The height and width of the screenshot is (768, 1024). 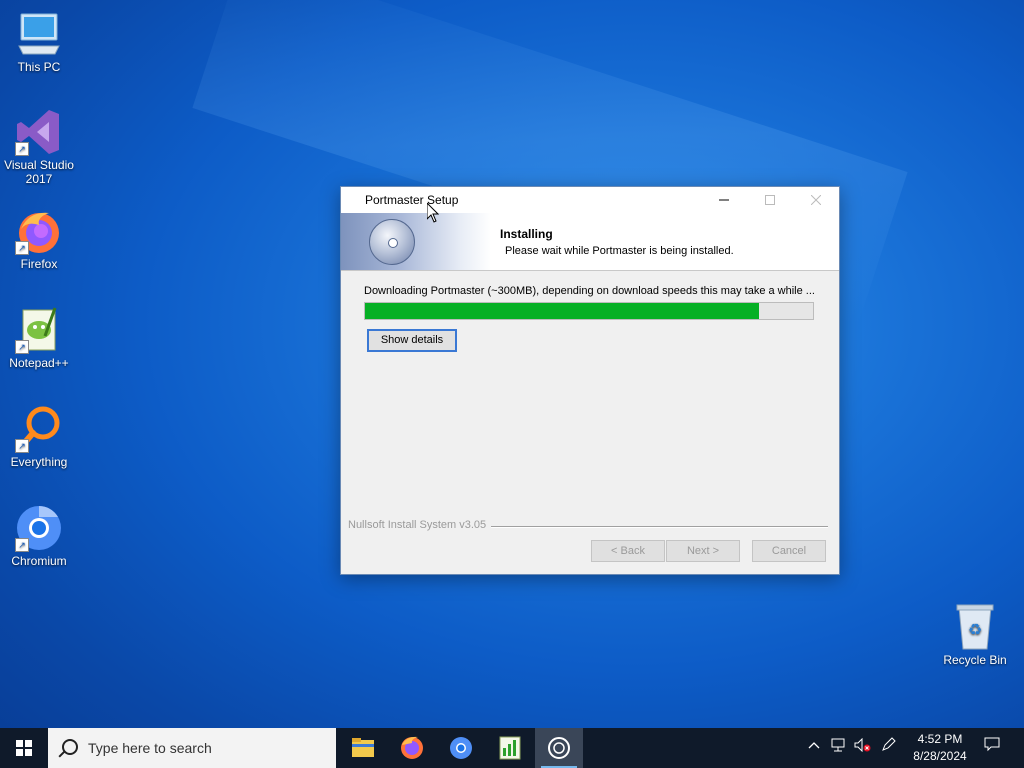 I want to click on desktop-icon-everything: ↗ Everything, so click(x=39, y=437).